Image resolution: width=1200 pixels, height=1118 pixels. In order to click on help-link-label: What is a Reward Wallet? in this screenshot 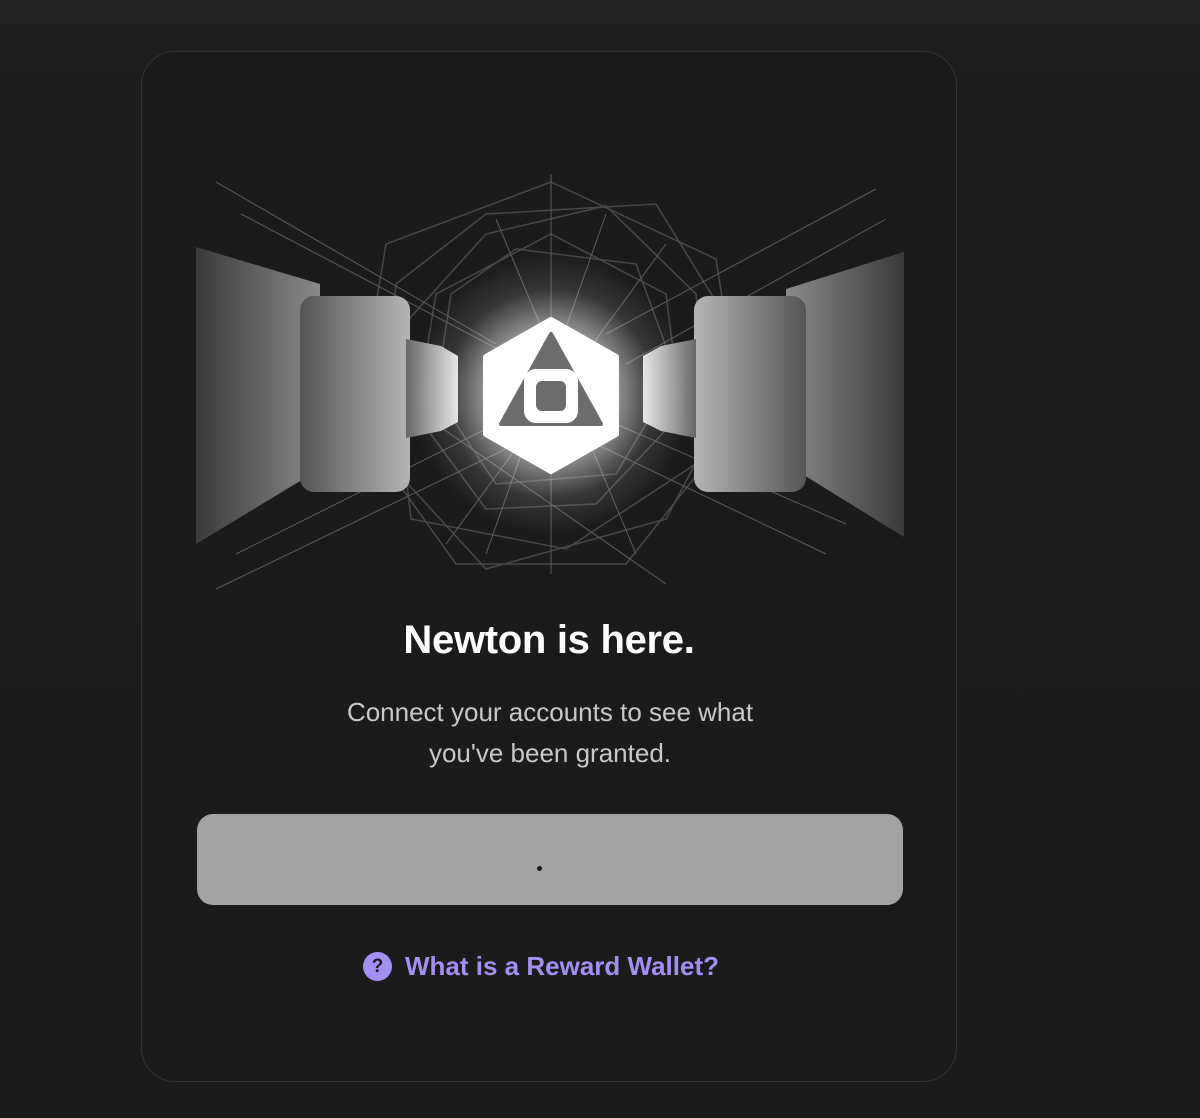, I will do `click(562, 965)`.